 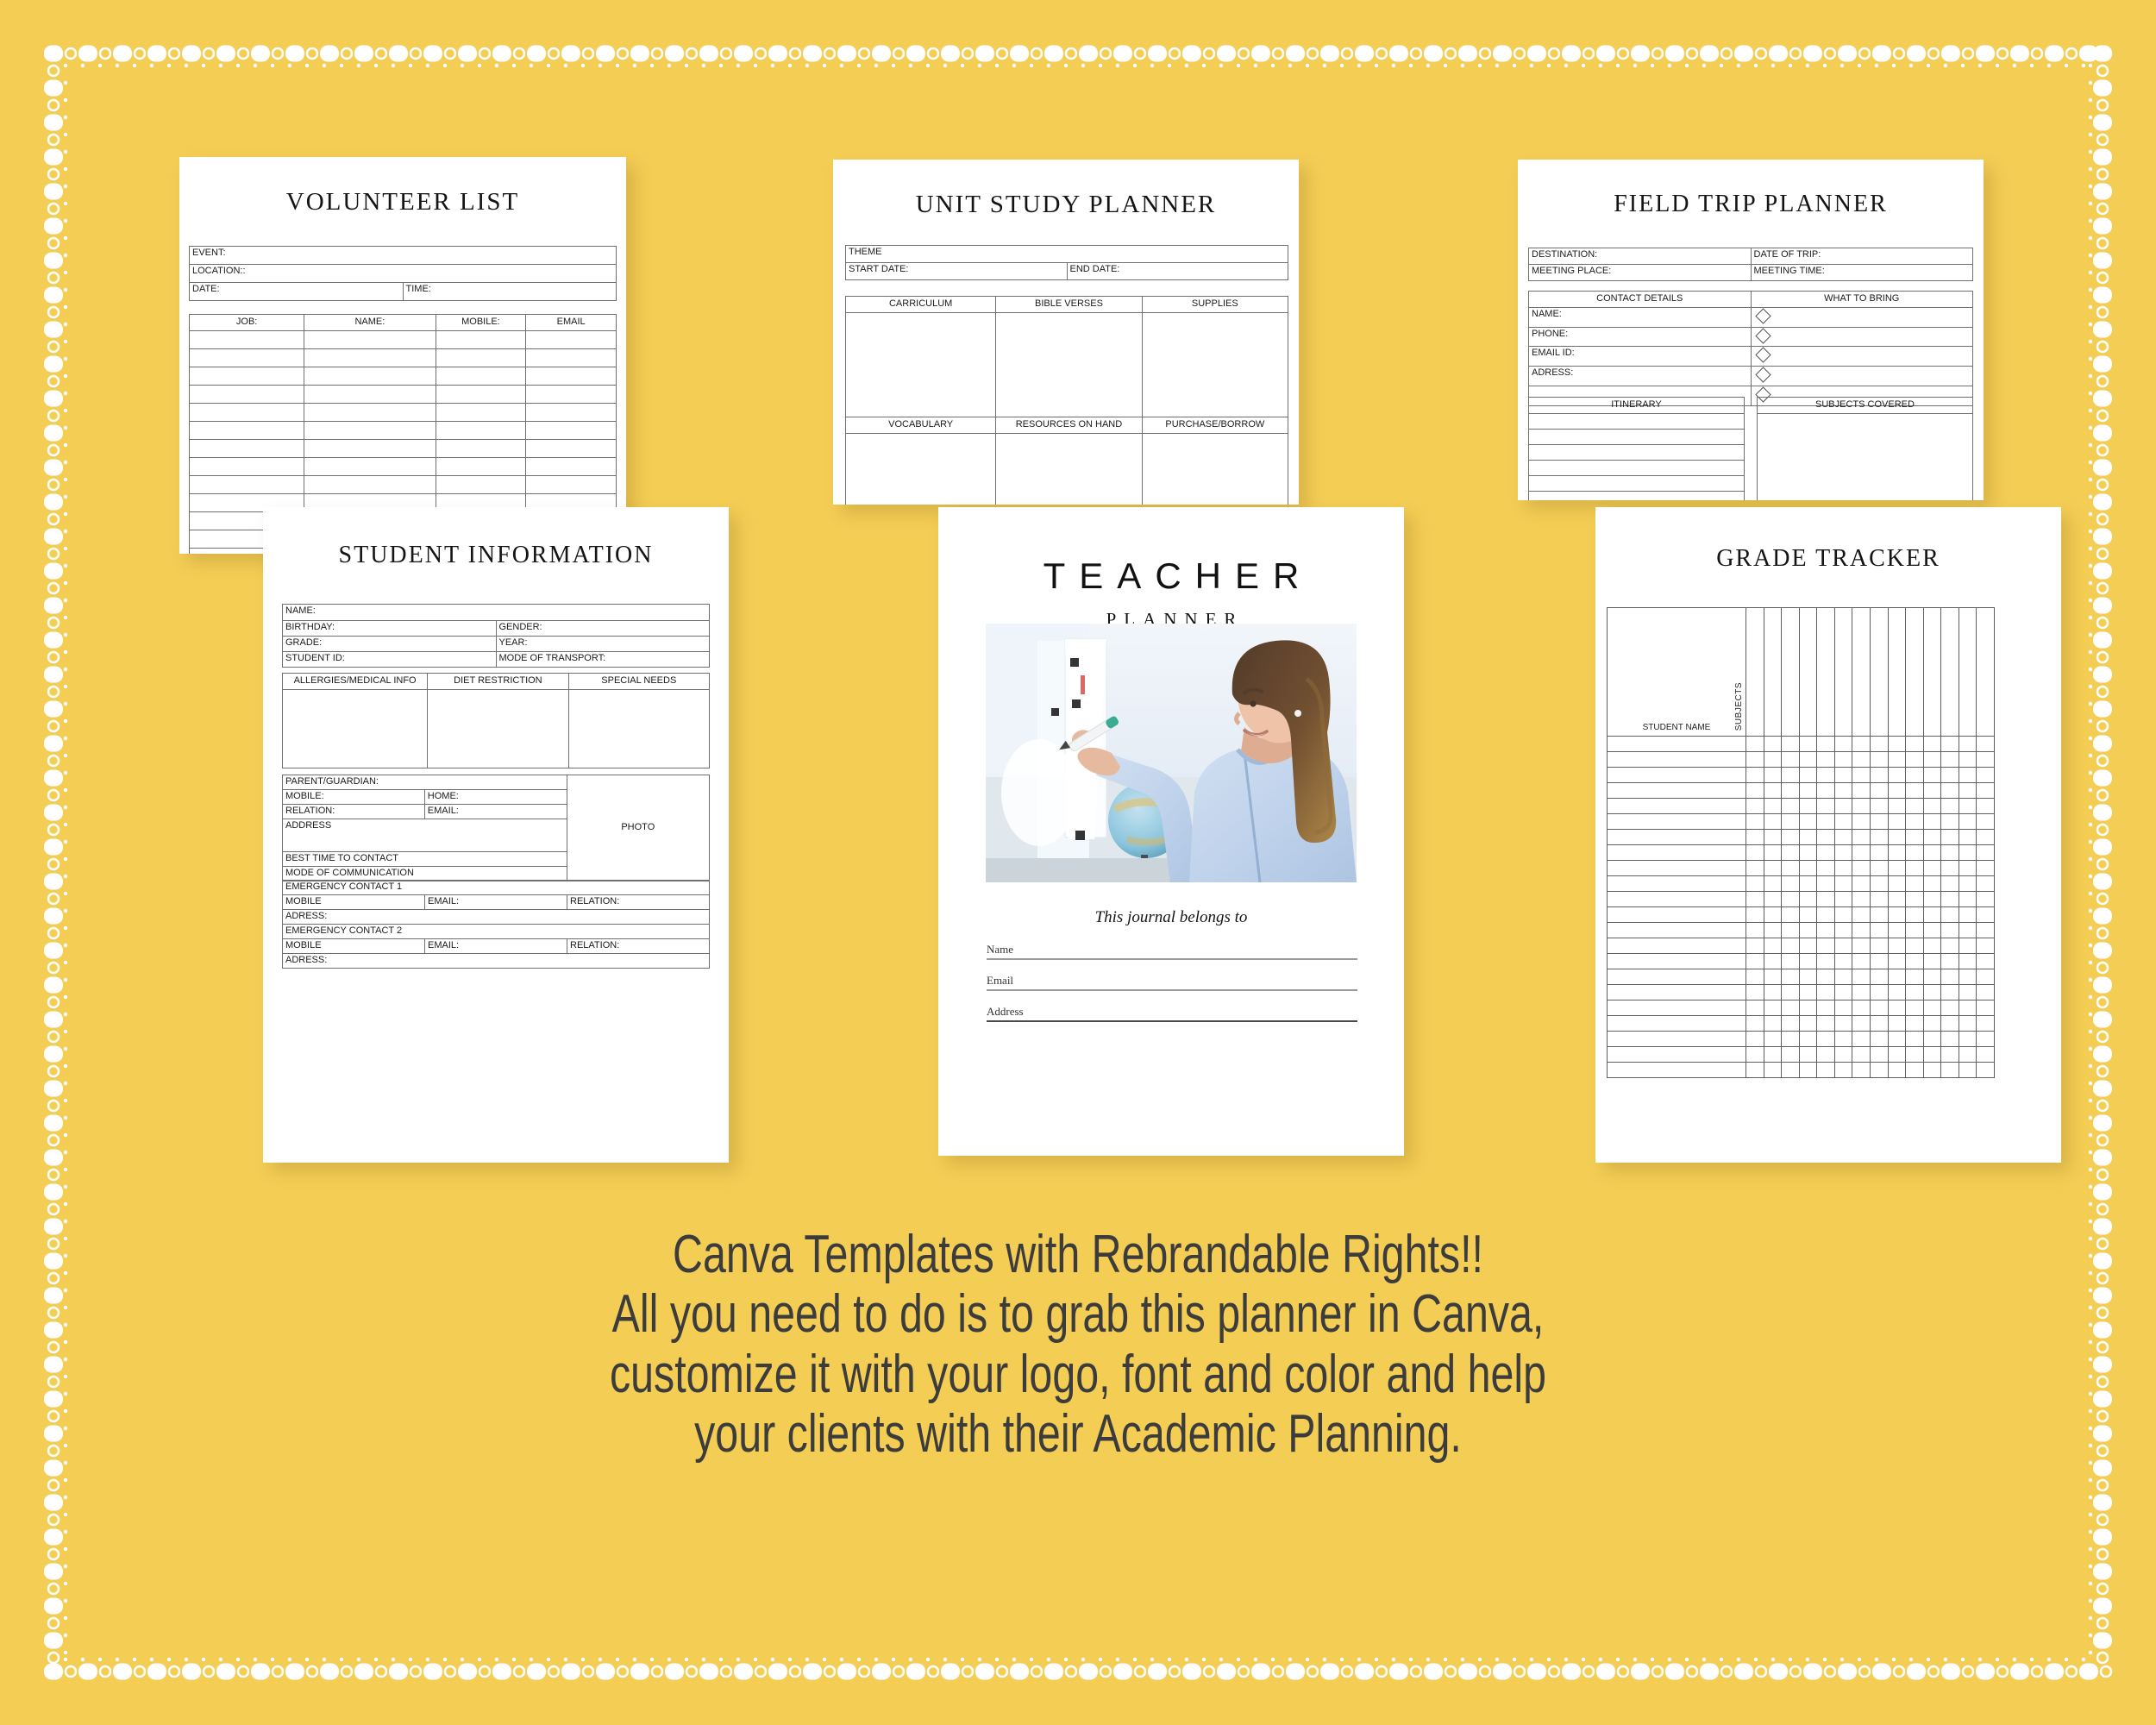 What do you see at coordinates (424, 836) in the screenshot?
I see `guardian-address-field: ADDRESS` at bounding box center [424, 836].